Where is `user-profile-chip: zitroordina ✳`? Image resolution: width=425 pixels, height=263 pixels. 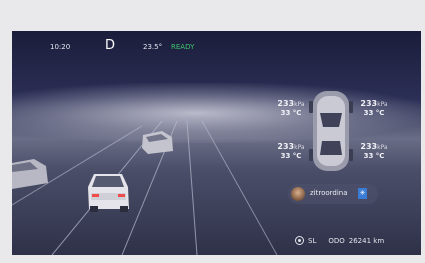
user-profile-chip: zitroordina ✳ is located at coordinates (333, 194).